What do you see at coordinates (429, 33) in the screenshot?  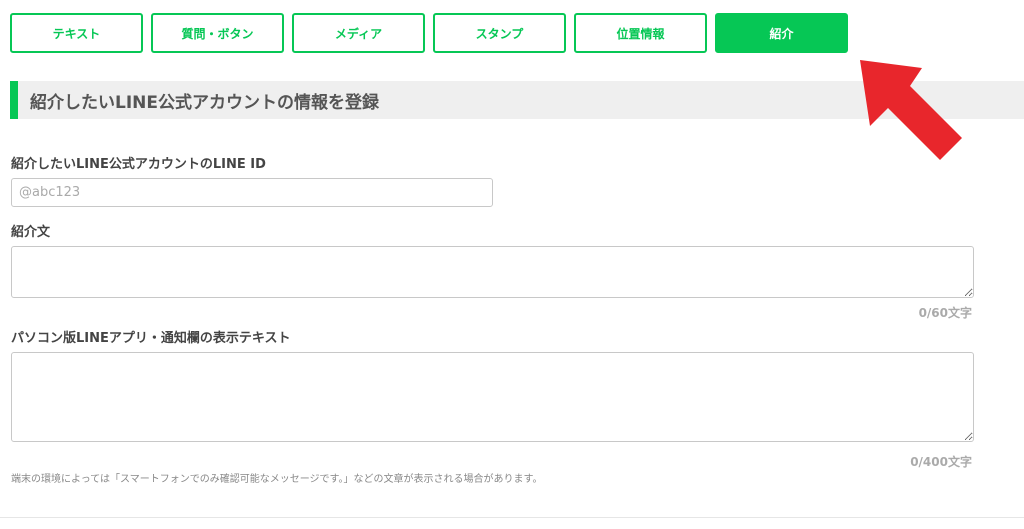 I see `message-type-tabs: テキスト 質問・ボタン メディア スタンプ 位置情報 紹介` at bounding box center [429, 33].